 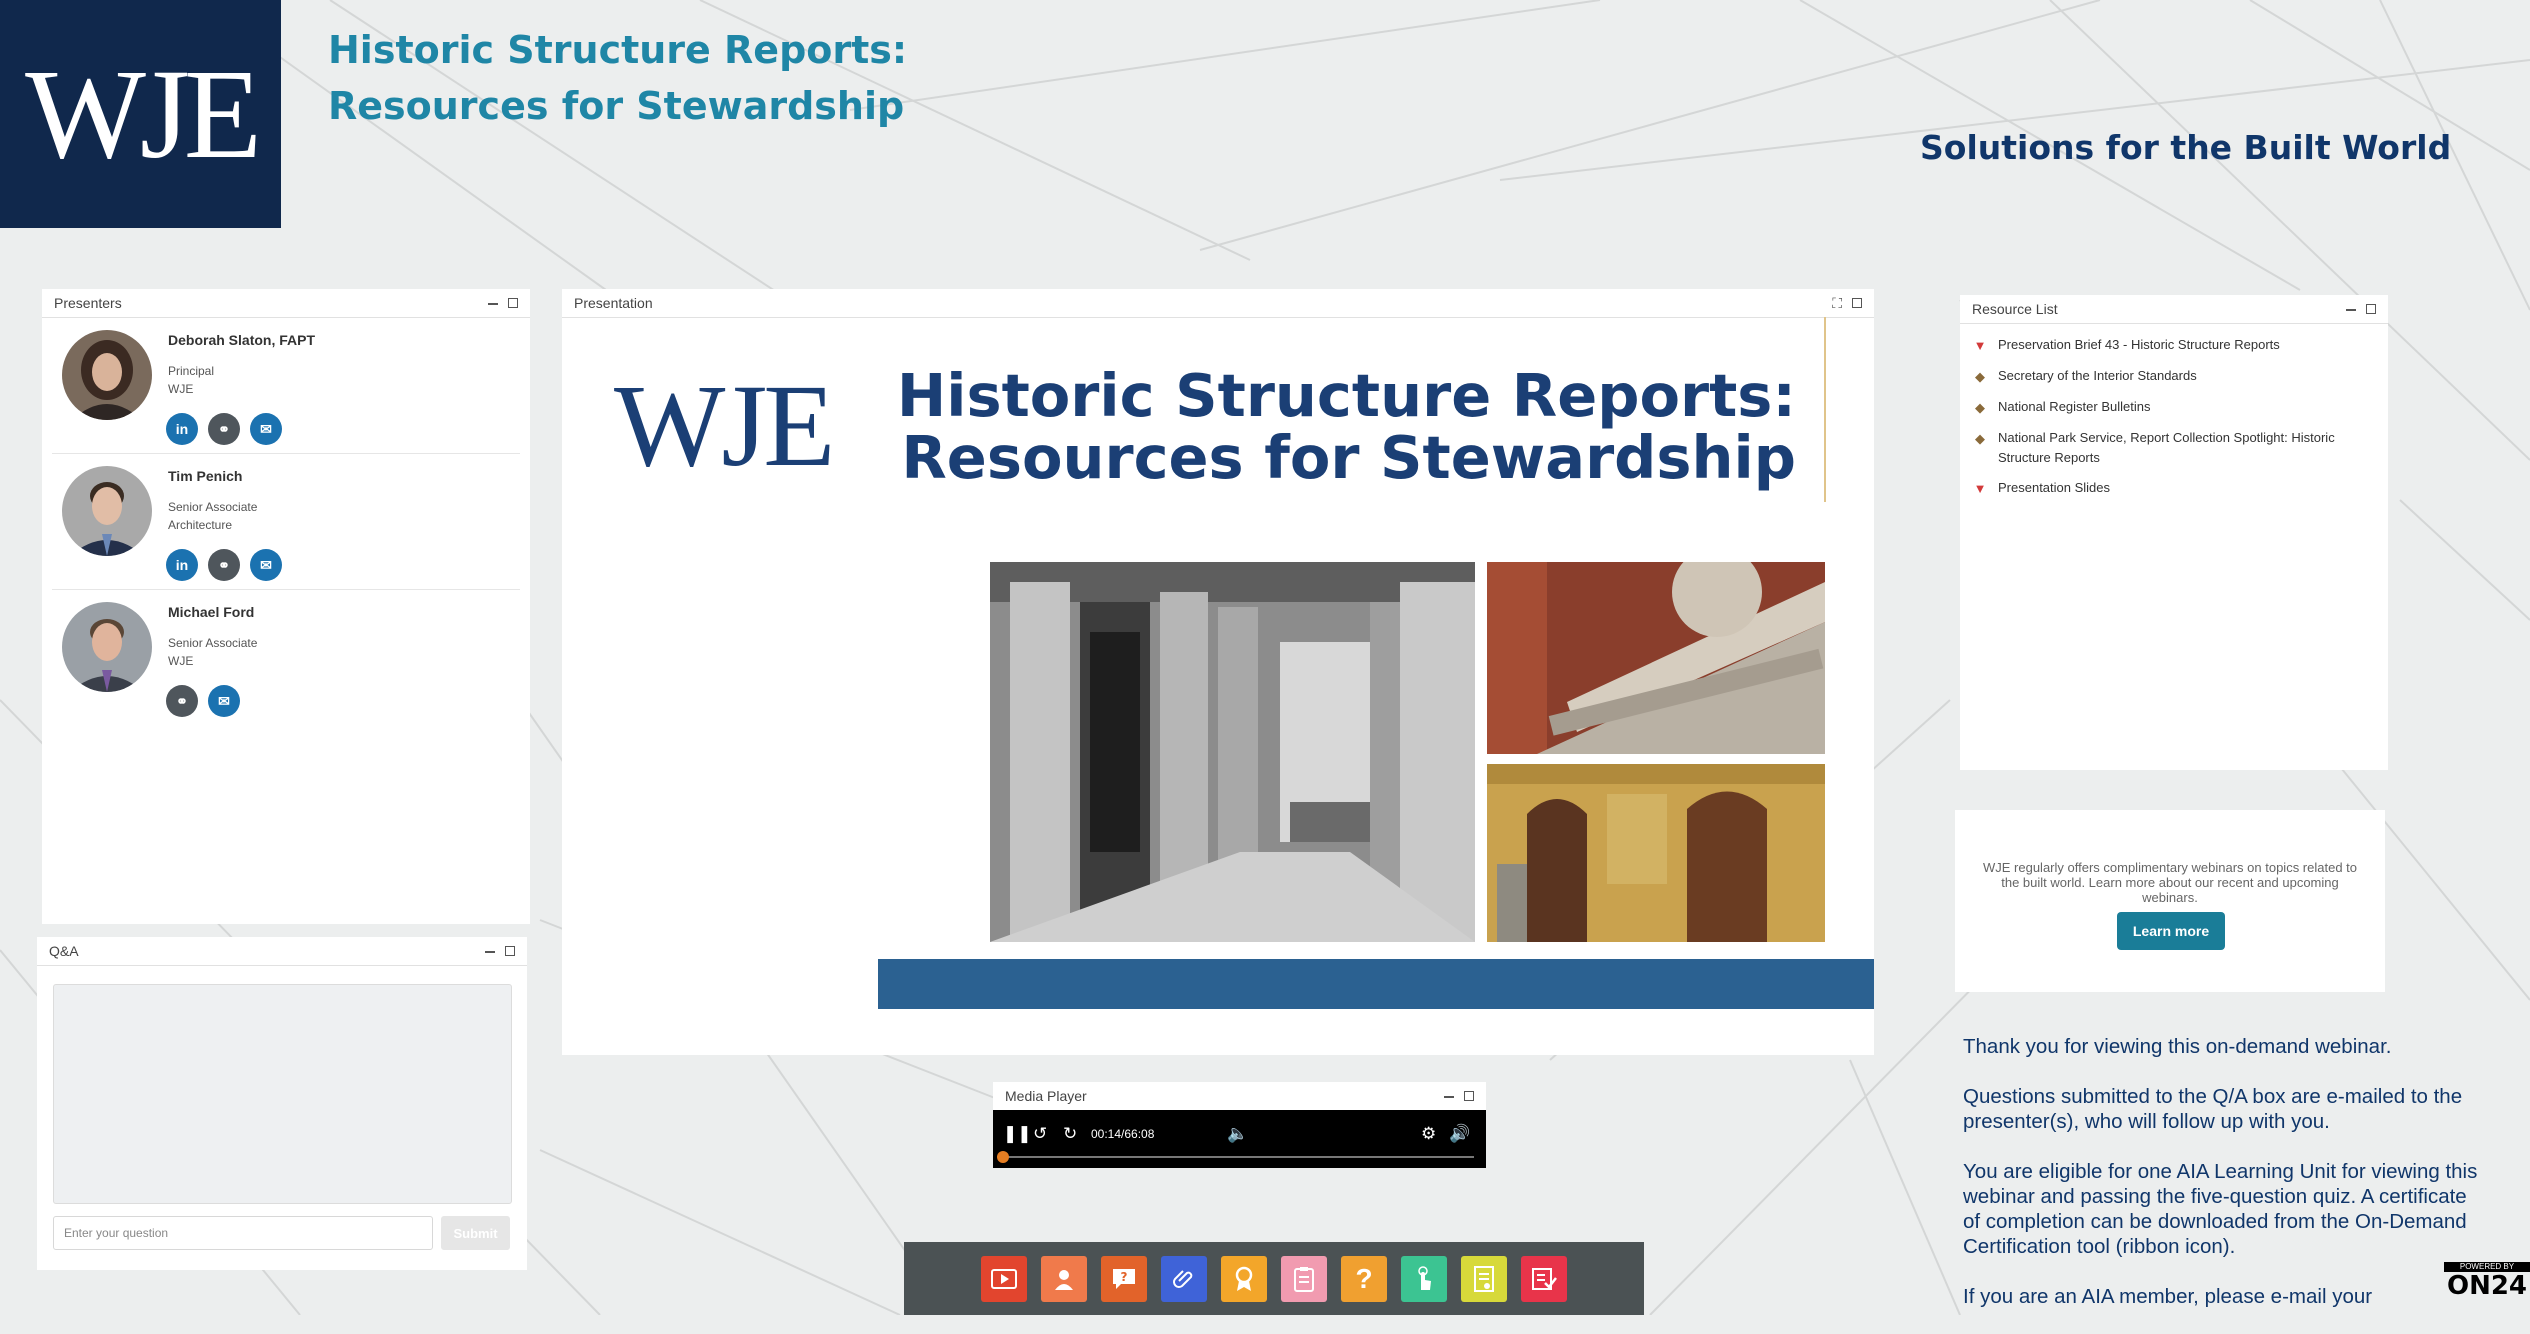 What do you see at coordinates (64, 951) in the screenshot?
I see `qa-panel-title: Q&A` at bounding box center [64, 951].